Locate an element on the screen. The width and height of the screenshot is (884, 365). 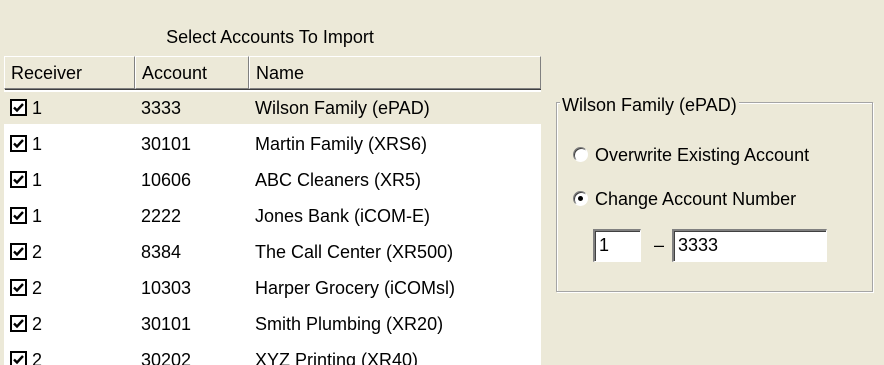
table-row: 2 30202 XYZ Printing (XR40) is located at coordinates (272, 354).